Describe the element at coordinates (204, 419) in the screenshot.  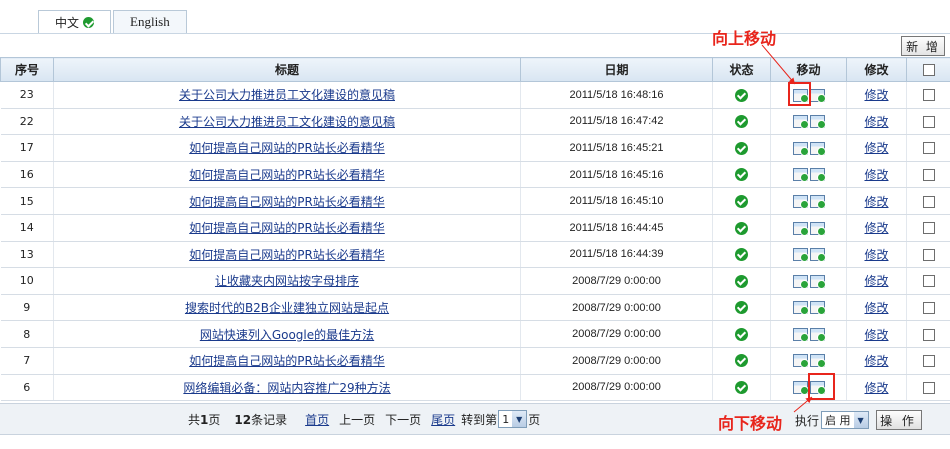
I see `total-pages: 共1页` at that location.